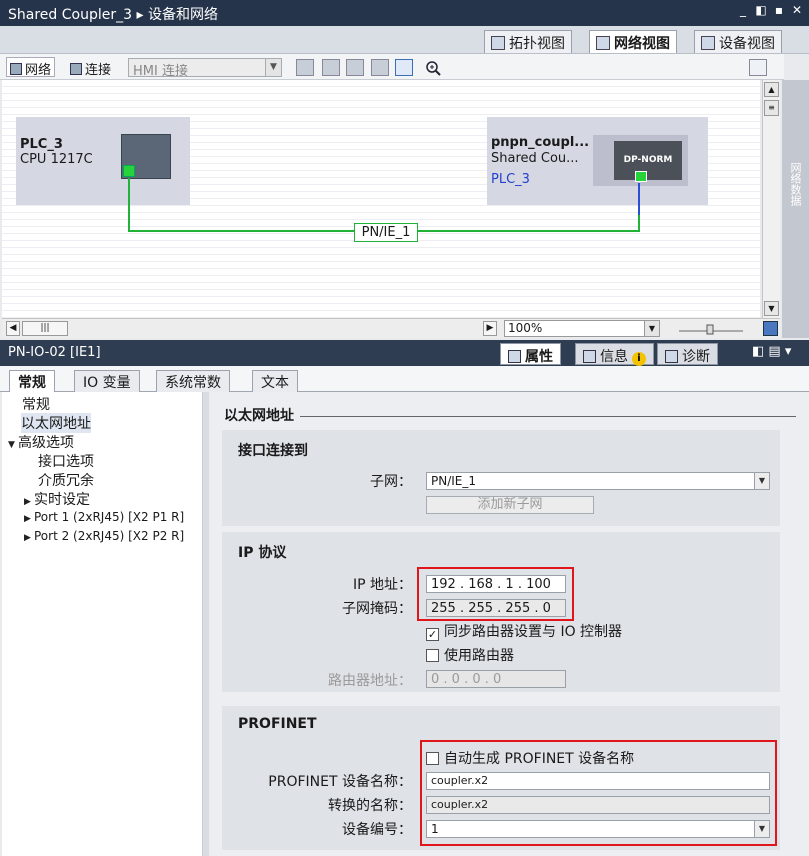  What do you see at coordinates (56, 423) in the screenshot?
I see `nav-item-ethernet-address: 以太网地址` at bounding box center [56, 423].